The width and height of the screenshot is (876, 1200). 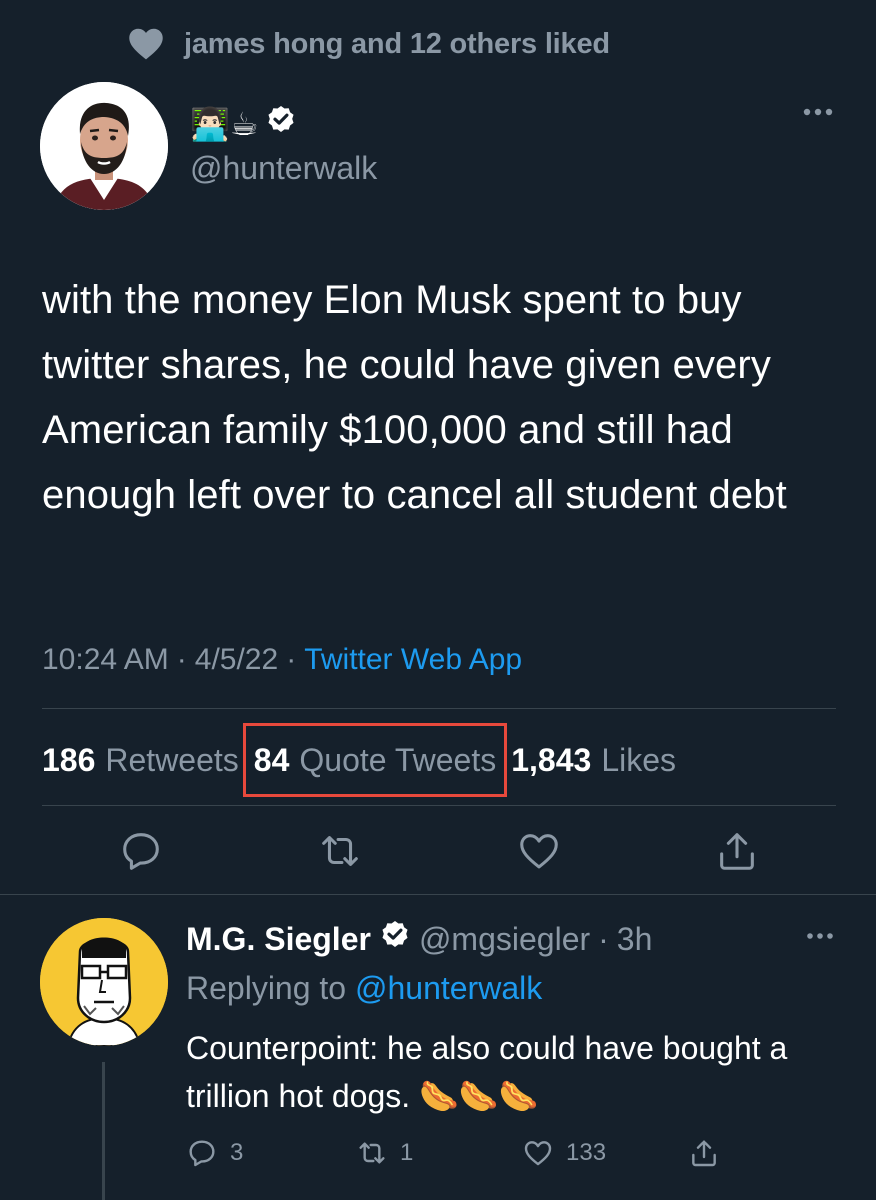 I want to click on likes-label: Likes, so click(x=639, y=759).